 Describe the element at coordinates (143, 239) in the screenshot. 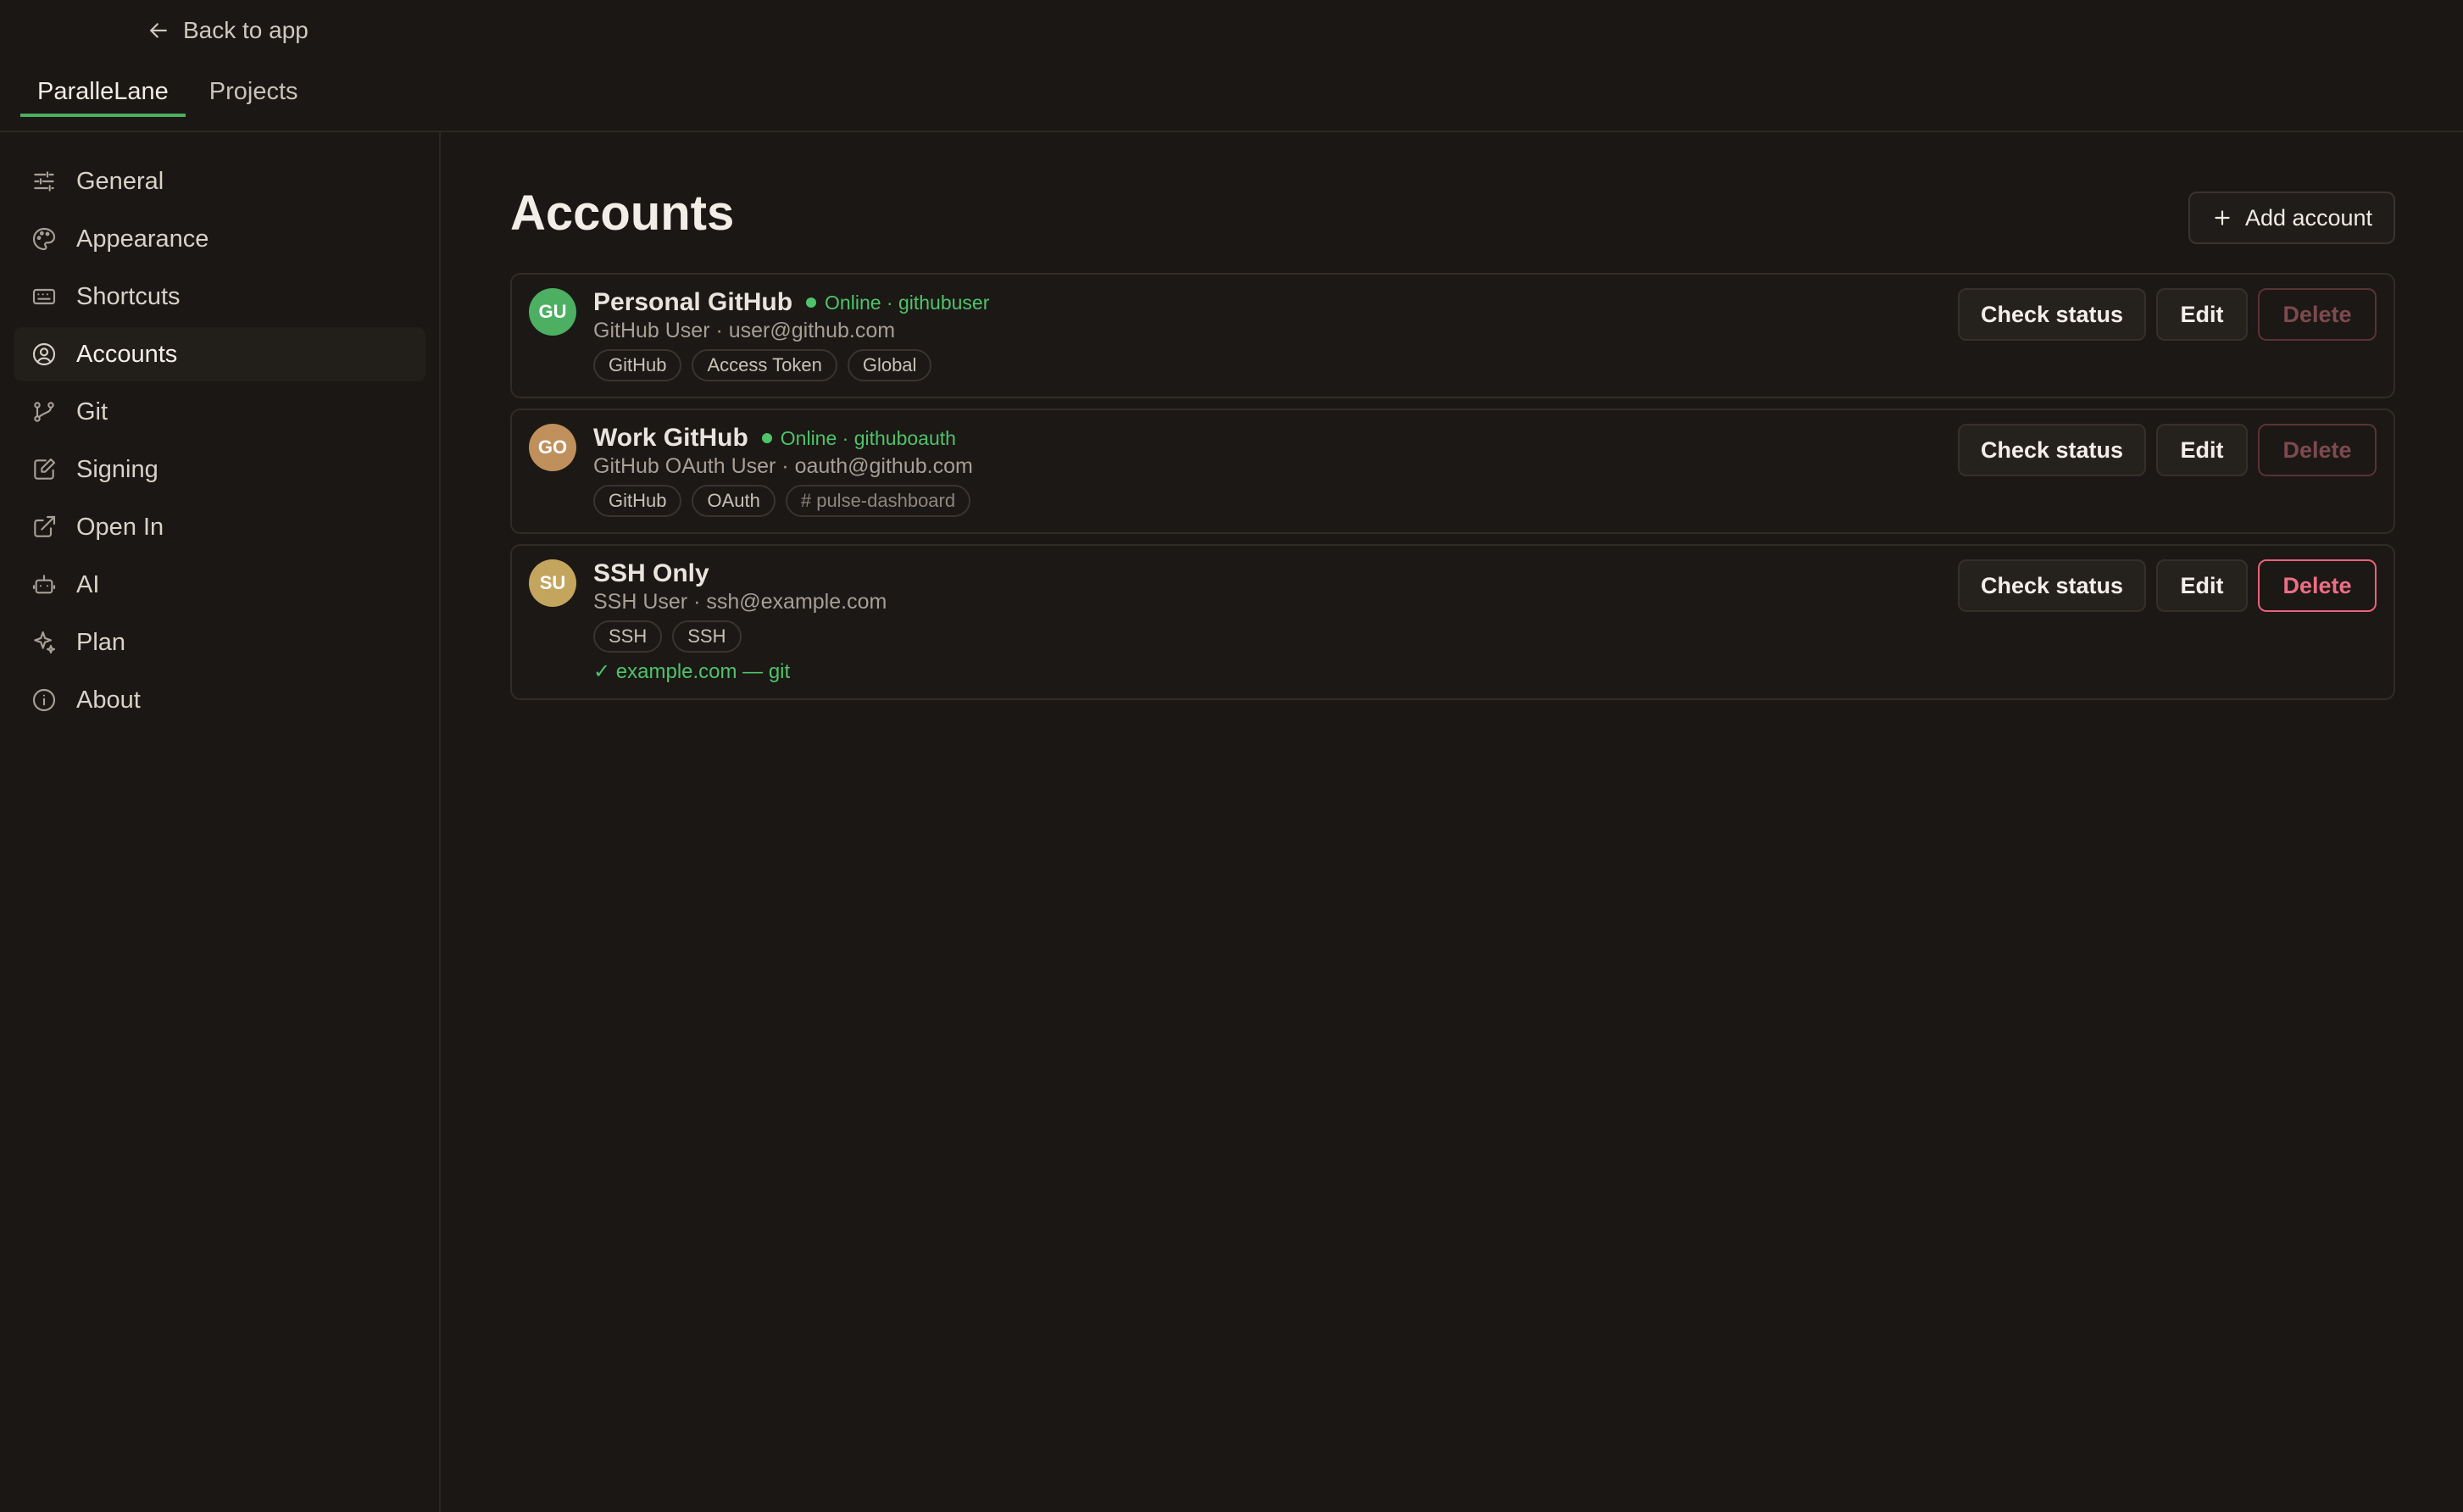

I see `sidebar-item-label: Appearance` at that location.